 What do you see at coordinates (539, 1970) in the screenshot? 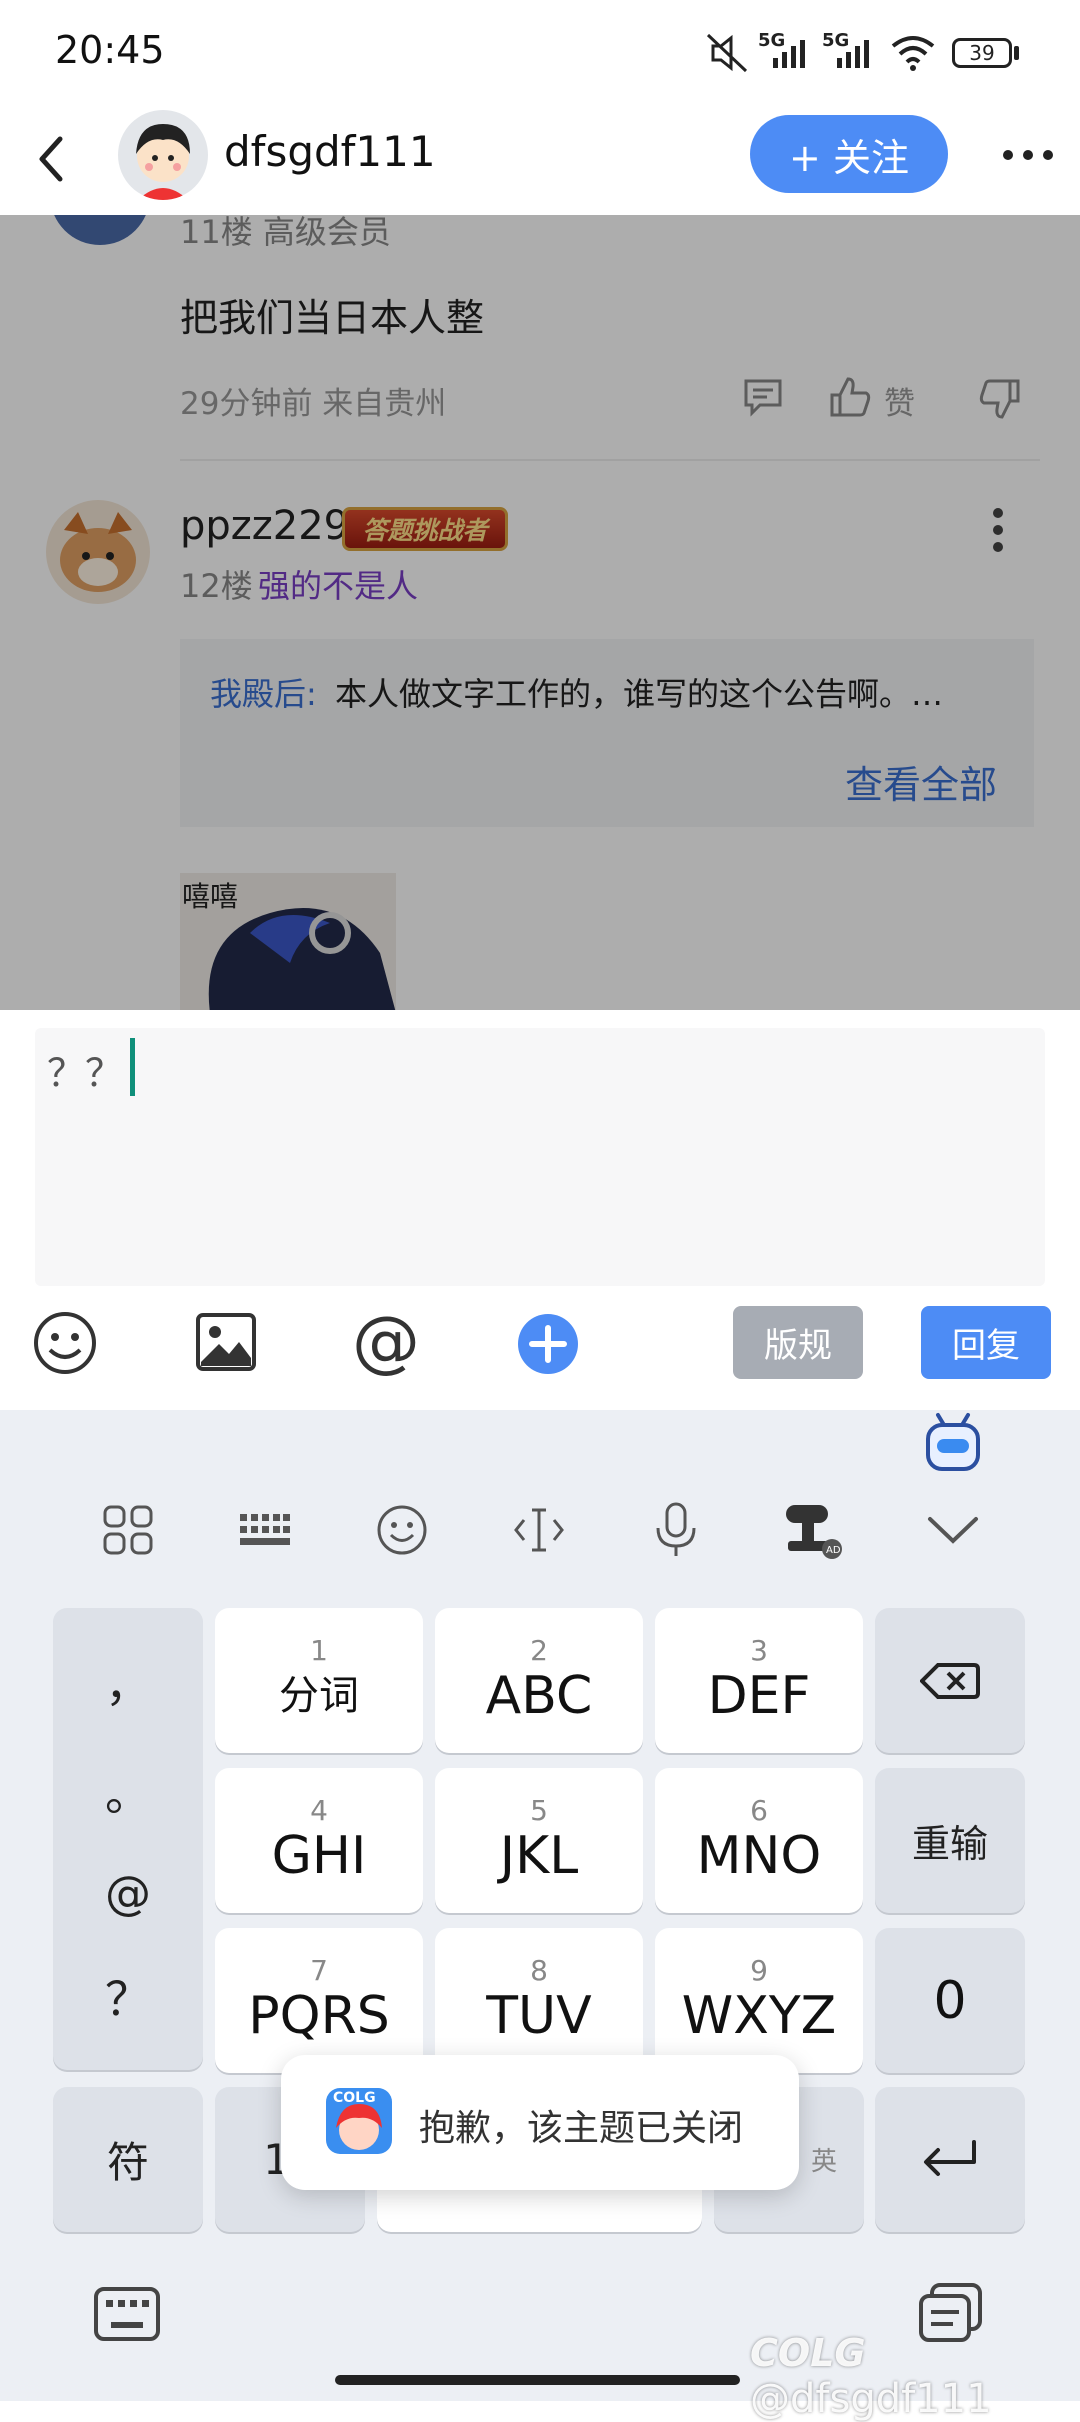
I see `key-8-num: 8` at bounding box center [539, 1970].